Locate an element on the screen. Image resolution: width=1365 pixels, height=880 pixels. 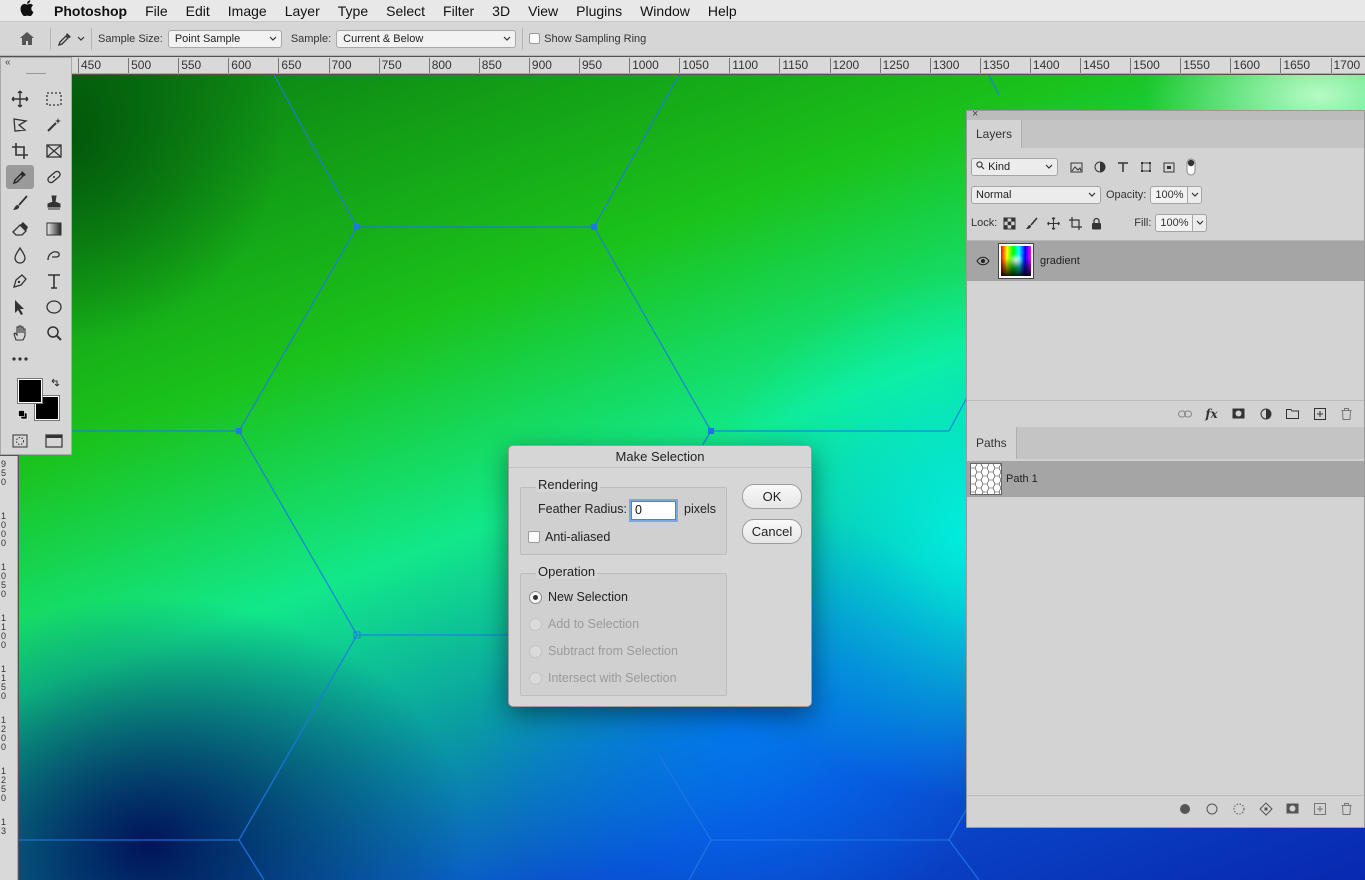
fill-path-button is located at coordinates (1184, 809).